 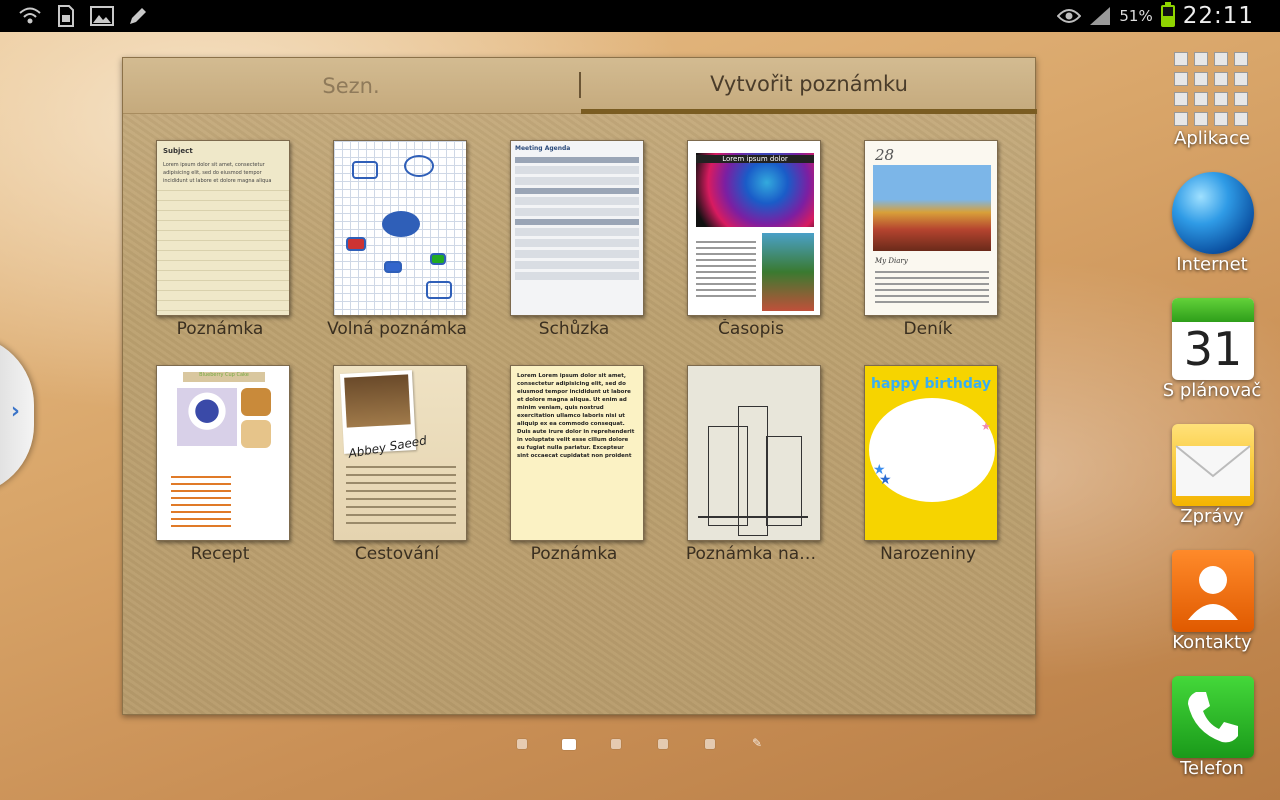 I want to click on dock-internet: Internet, so click(x=1215, y=226).